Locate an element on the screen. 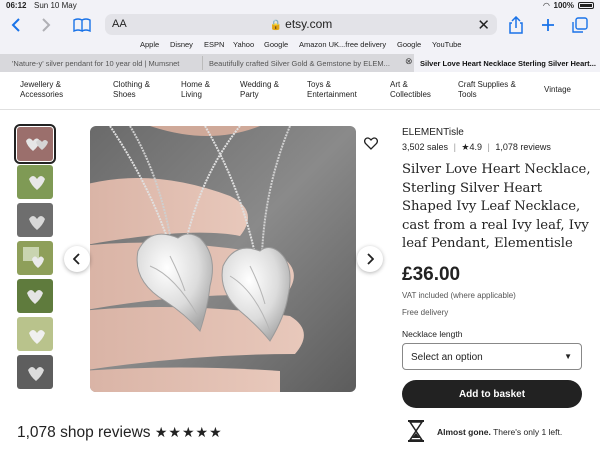  category-wedding: Wedding & Party is located at coordinates (265, 90).